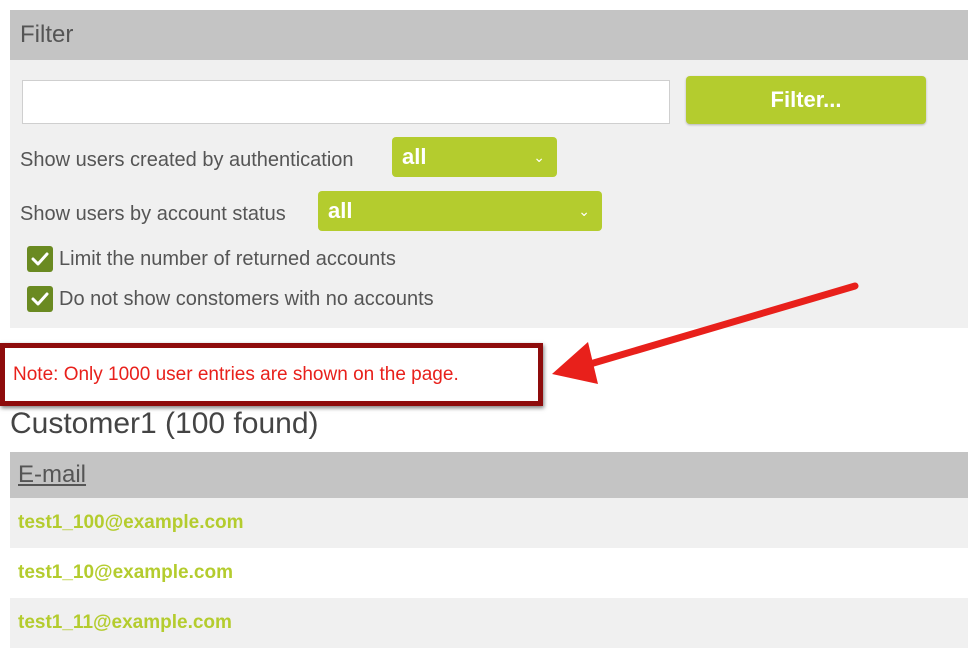  Describe the element at coordinates (489, 475) in the screenshot. I see `column-header-email: E-mail` at that location.